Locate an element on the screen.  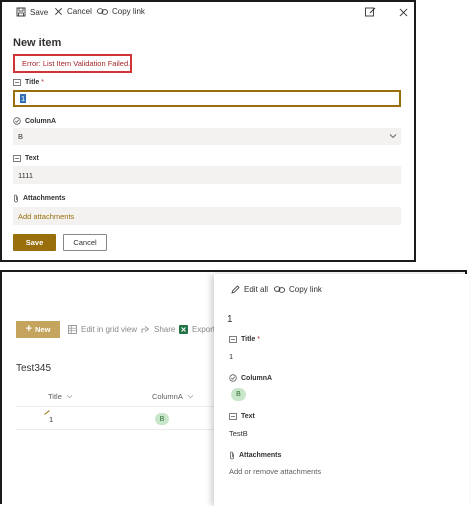
text-field-label: Text is located at coordinates (26, 158).